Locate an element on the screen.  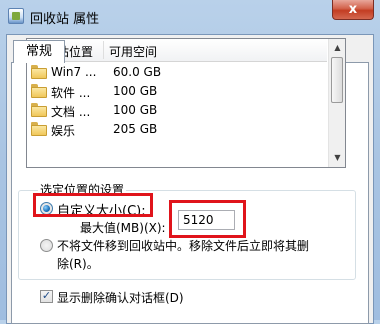
list-item: 文档 ... 100 GB is located at coordinates (177, 110).